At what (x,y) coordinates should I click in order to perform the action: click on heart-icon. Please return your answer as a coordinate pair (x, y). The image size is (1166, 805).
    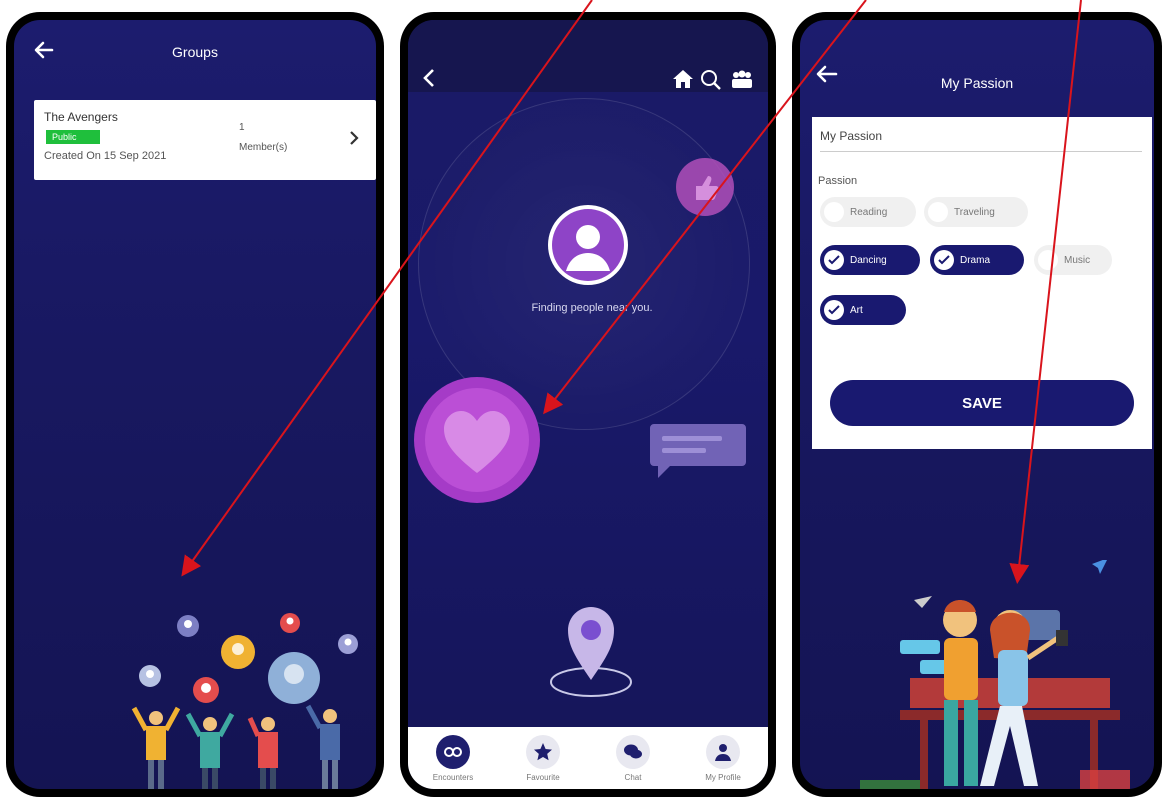
    Looking at the image, I should click on (477, 440).